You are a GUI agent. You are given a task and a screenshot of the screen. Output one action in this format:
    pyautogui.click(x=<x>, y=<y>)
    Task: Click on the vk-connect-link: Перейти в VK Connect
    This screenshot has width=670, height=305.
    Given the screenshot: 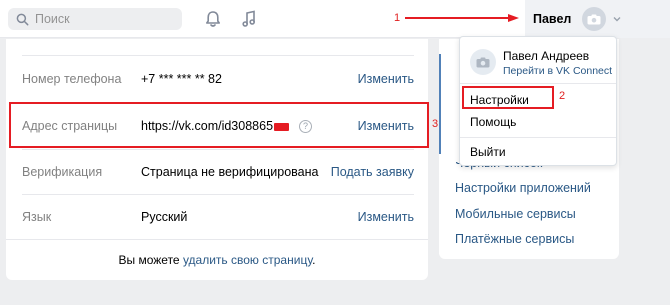 What is the action you would take?
    pyautogui.click(x=557, y=71)
    